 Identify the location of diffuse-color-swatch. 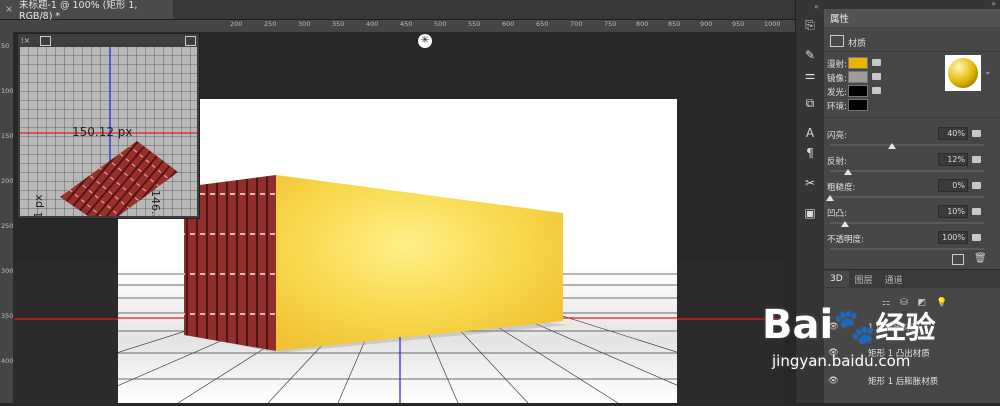
(858, 63).